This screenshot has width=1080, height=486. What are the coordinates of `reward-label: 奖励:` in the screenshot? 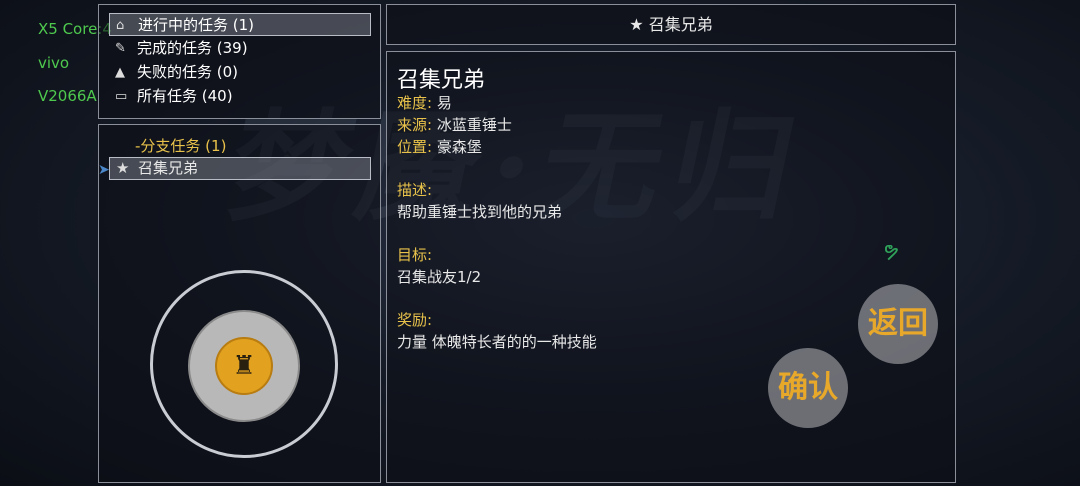 It's located at (415, 320).